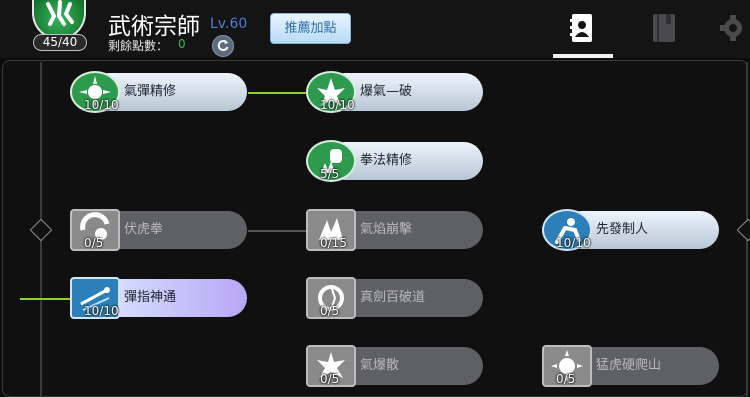  I want to click on skill-node-flame-strike: 氣焰崩擊 0/15, so click(396, 230).